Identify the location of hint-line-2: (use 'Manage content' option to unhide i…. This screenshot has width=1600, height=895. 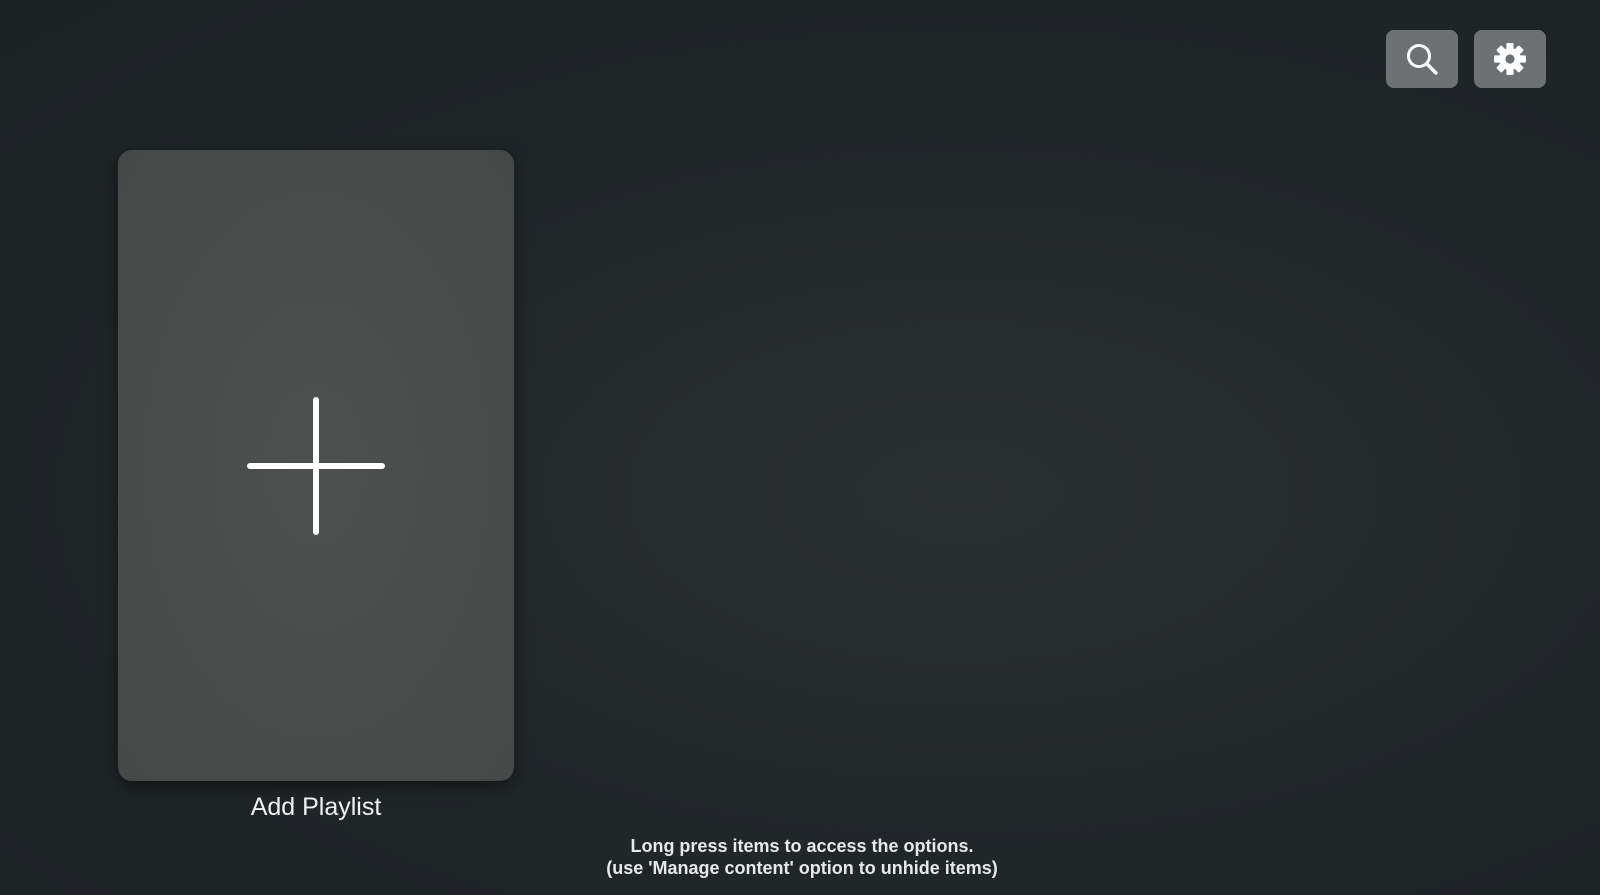
(802, 868).